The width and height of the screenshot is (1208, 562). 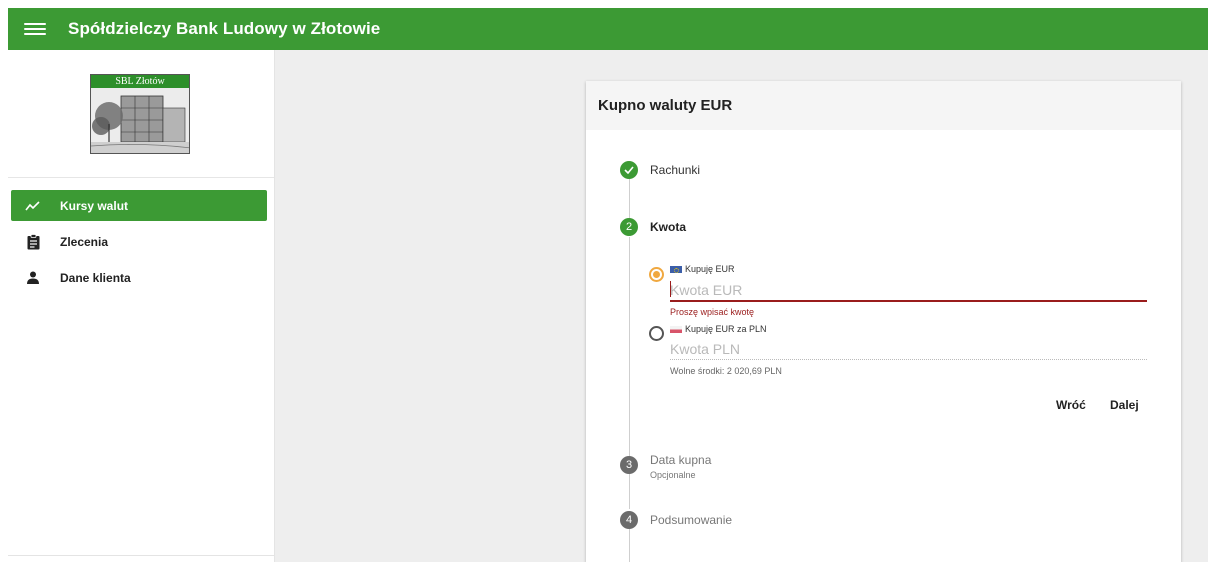 I want to click on back-button: Wróć, so click(x=1071, y=405).